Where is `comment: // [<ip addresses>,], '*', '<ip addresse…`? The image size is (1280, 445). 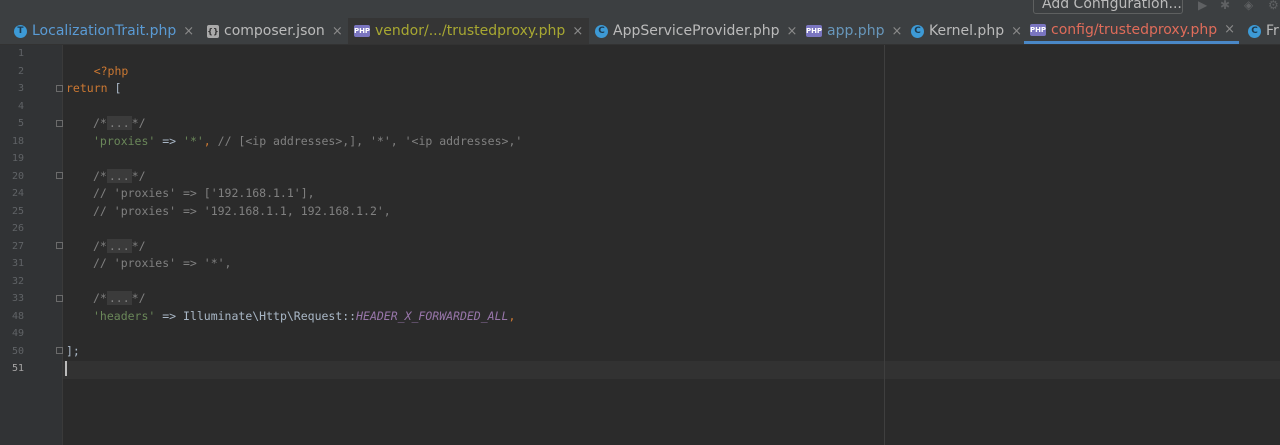 comment: // [<ip addresses>,], '*', '<ip addresse… is located at coordinates (366, 140).